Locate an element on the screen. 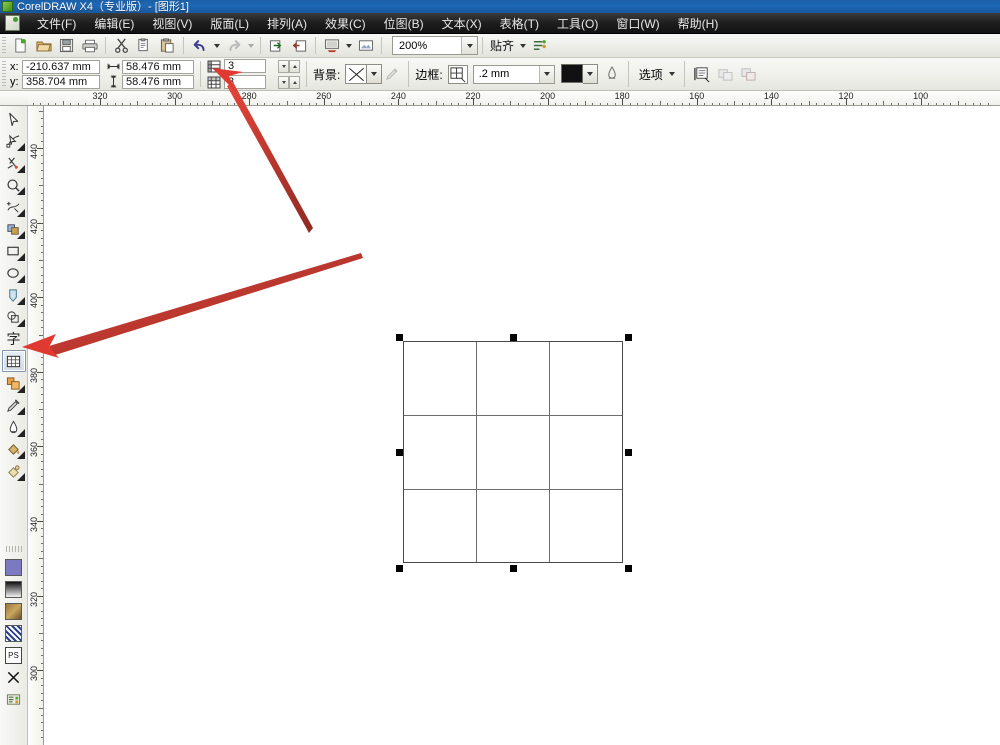  fill-eyedropper-icon is located at coordinates (392, 74).